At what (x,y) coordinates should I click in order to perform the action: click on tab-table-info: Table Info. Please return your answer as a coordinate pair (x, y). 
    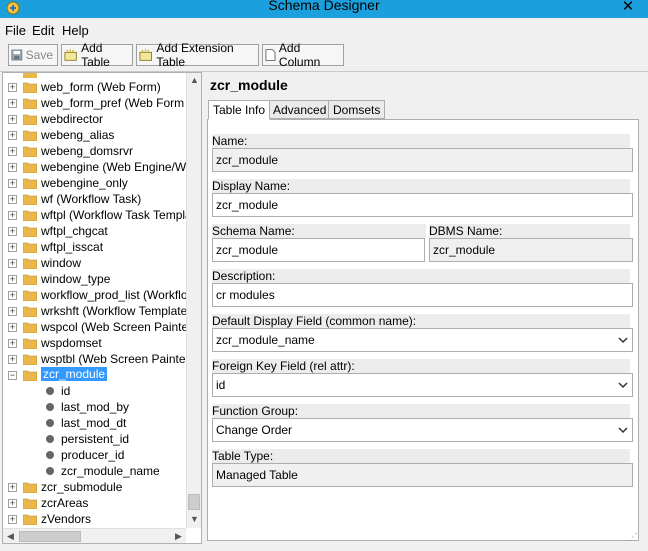
    Looking at the image, I should click on (239, 110).